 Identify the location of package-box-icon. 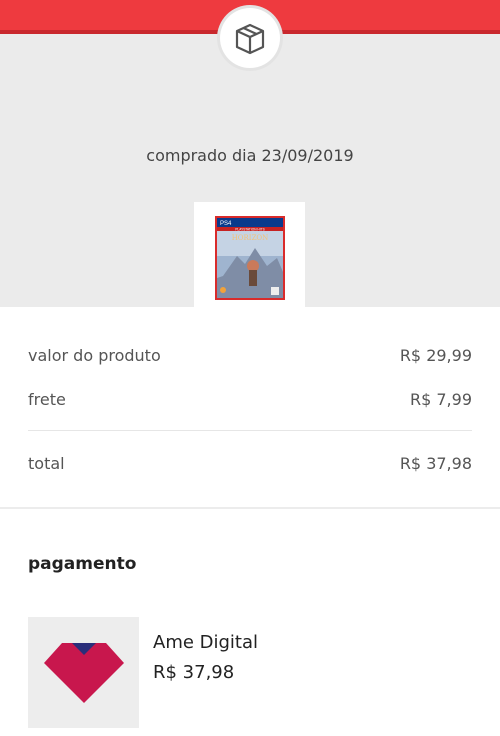
(250, 39).